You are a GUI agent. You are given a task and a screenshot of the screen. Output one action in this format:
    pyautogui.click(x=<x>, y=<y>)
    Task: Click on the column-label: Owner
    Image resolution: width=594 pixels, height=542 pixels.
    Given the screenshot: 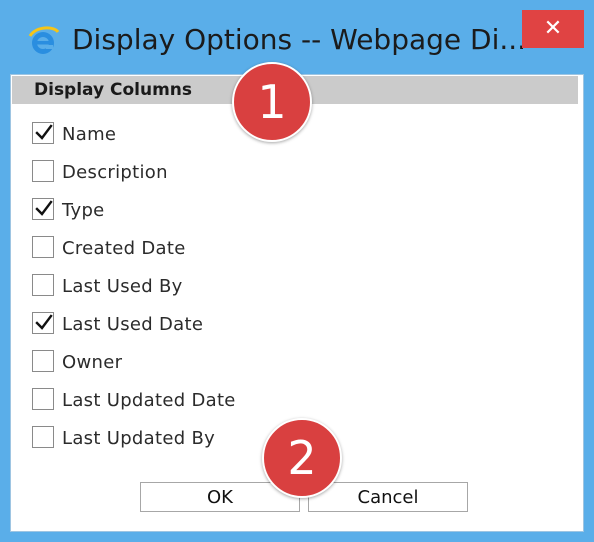 What is the action you would take?
    pyautogui.click(x=92, y=362)
    